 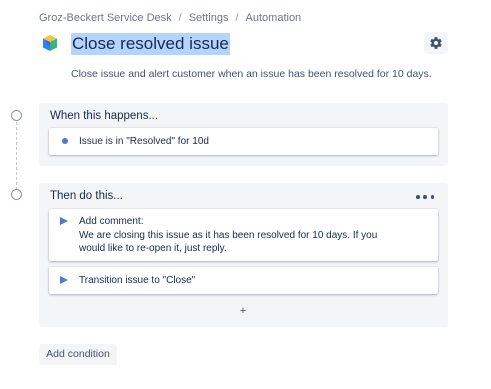 I want to click on trigger-card: Issue is in "Resolved" for 10d, so click(x=243, y=141).